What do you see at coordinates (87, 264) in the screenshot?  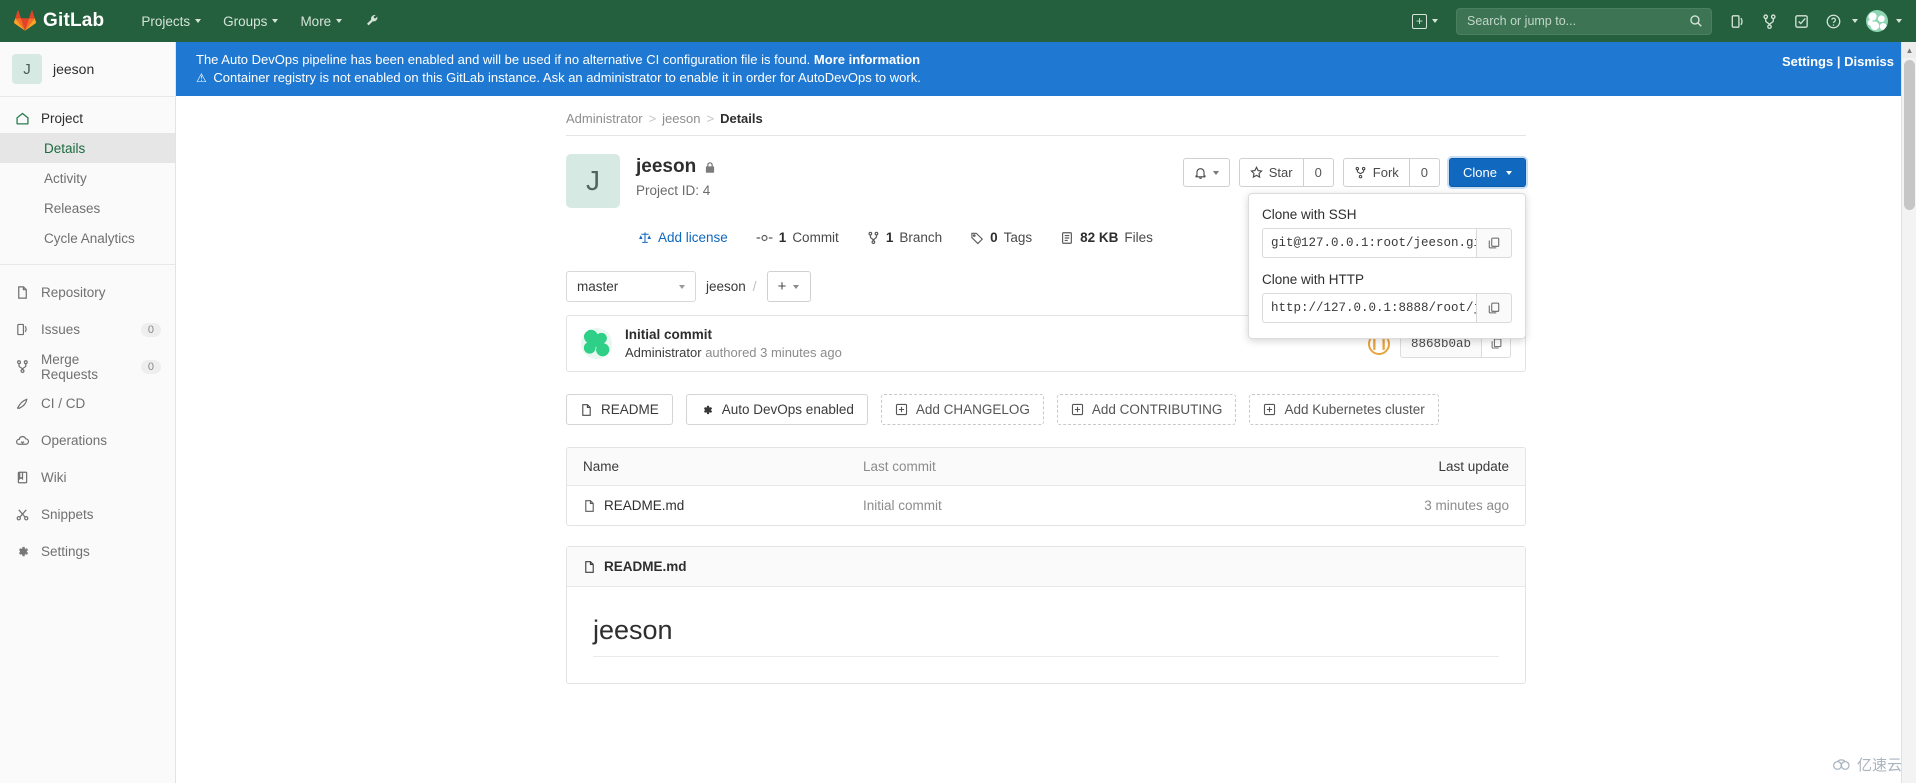 I see `sidebar-divider` at bounding box center [87, 264].